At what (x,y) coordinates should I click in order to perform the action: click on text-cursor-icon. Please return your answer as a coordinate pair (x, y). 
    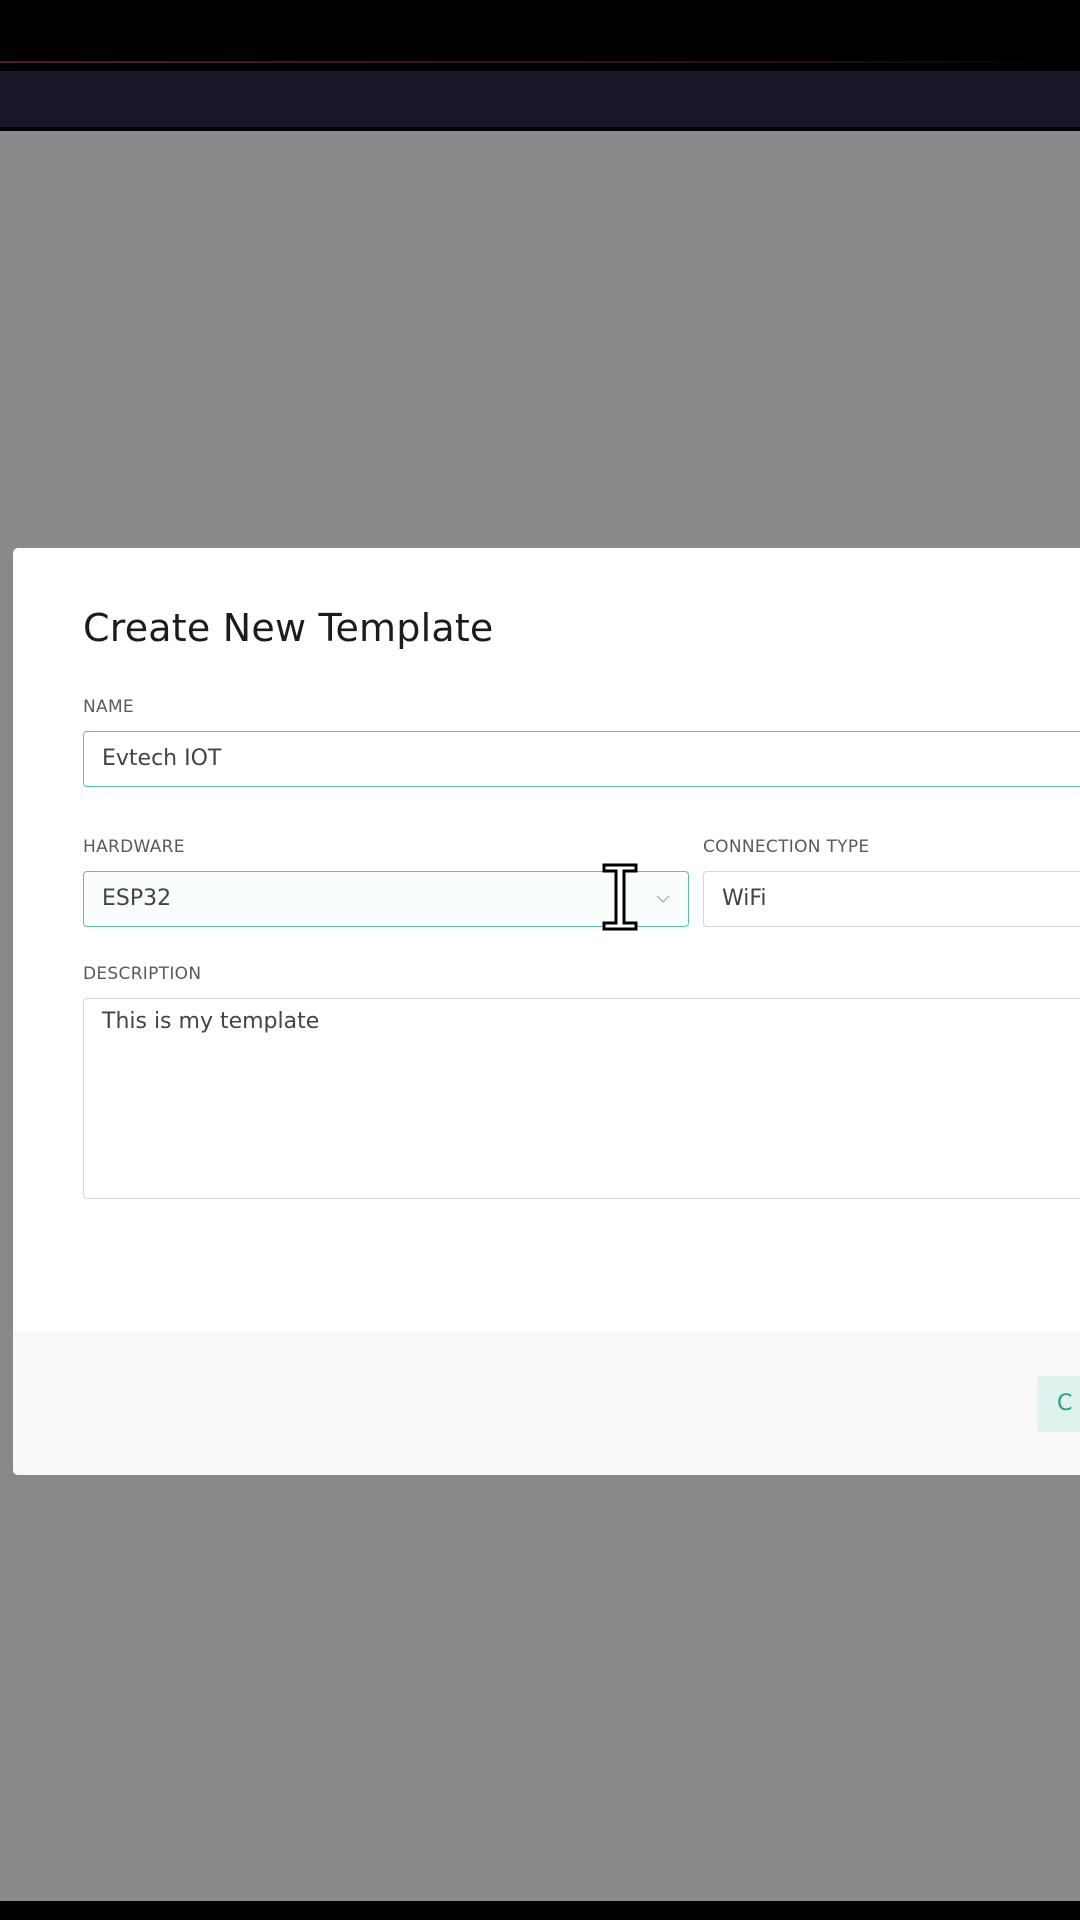
    Looking at the image, I should click on (620, 897).